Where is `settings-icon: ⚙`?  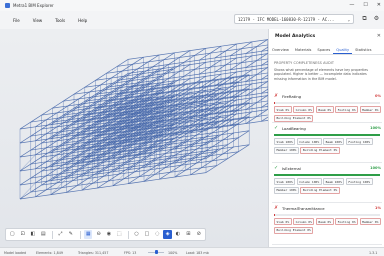 settings-icon: ⚙ is located at coordinates (376, 18).